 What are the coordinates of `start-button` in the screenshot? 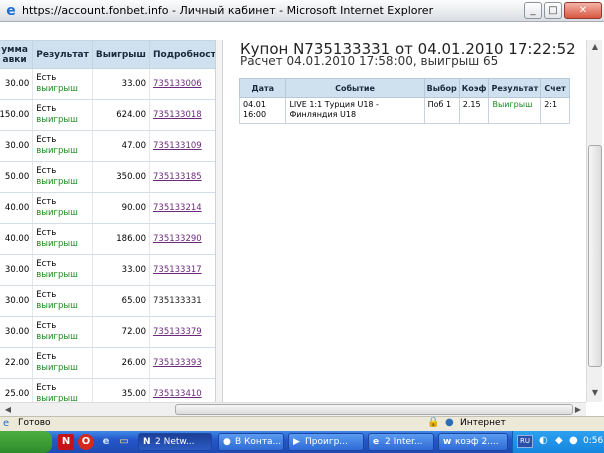 It's located at (26, 442).